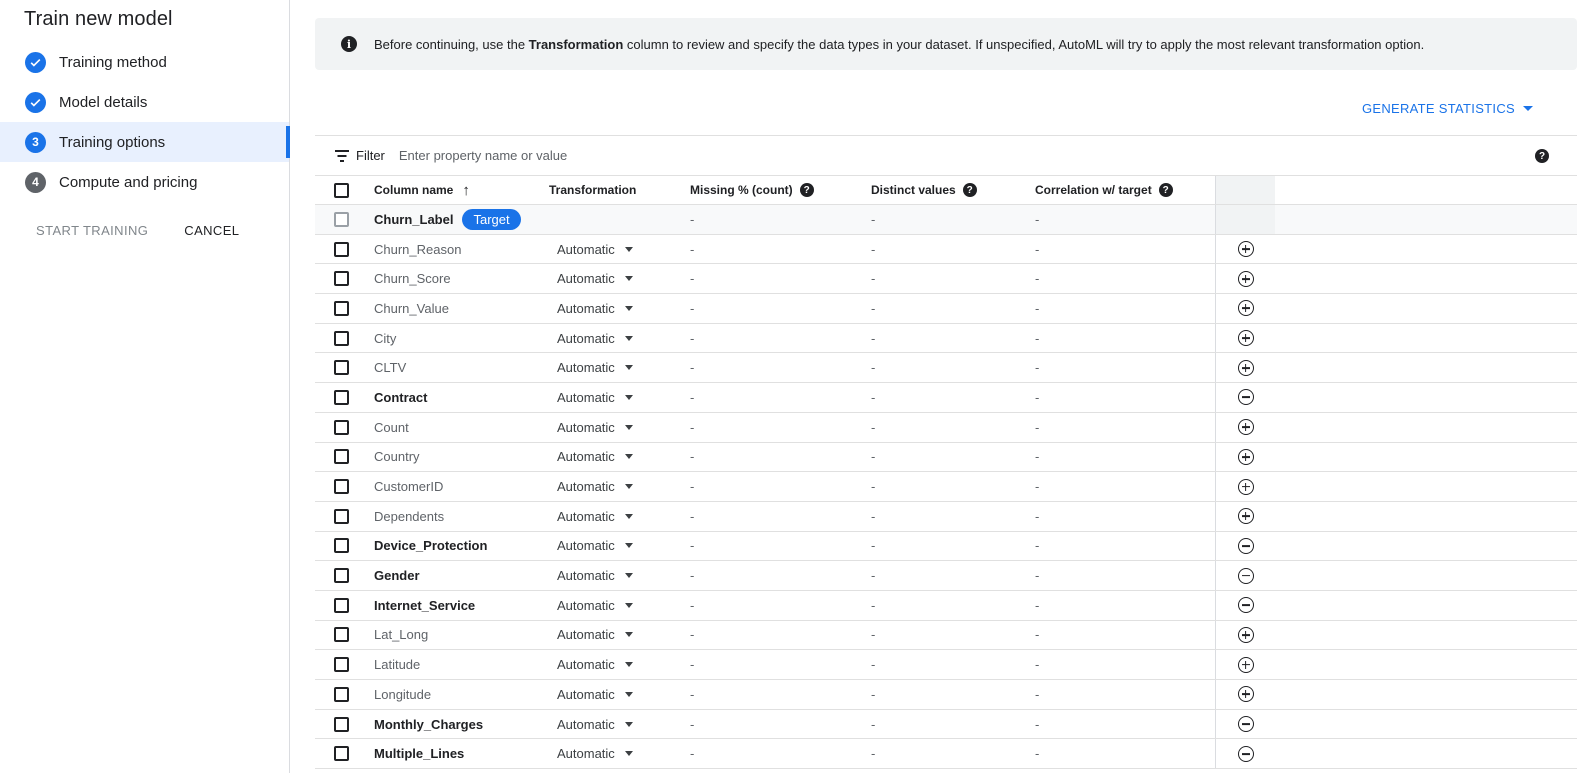  Describe the element at coordinates (946, 695) in the screenshot. I see `table-row: Longitude Automatic - - -` at that location.